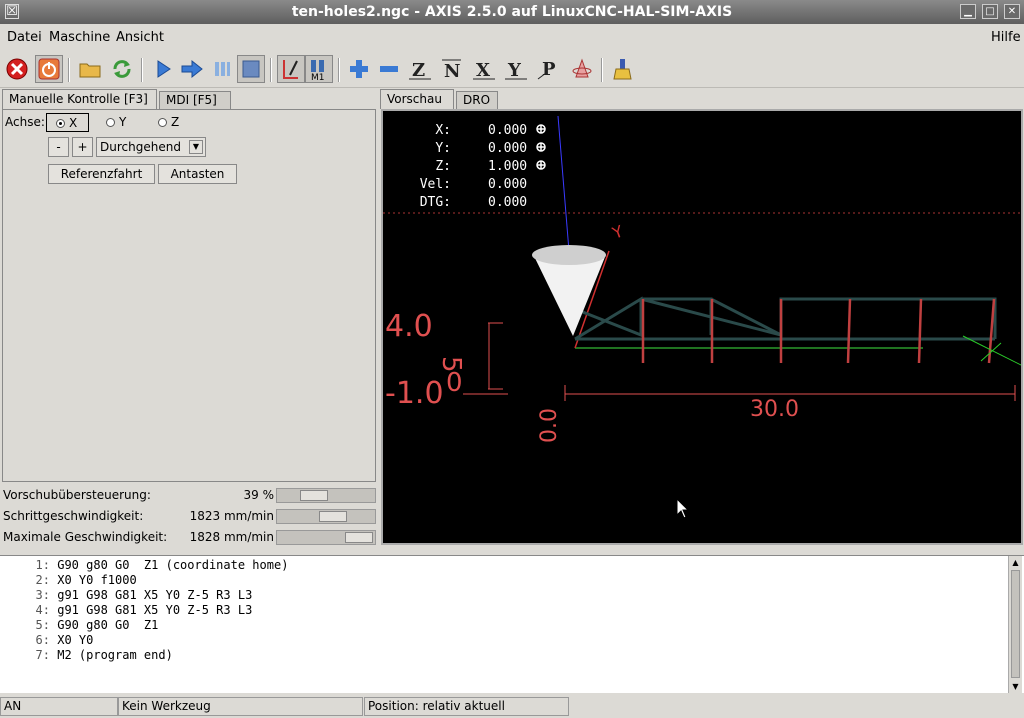 Image resolution: width=1024 pixels, height=718 pixels. I want to click on estop-icon, so click(17, 69).